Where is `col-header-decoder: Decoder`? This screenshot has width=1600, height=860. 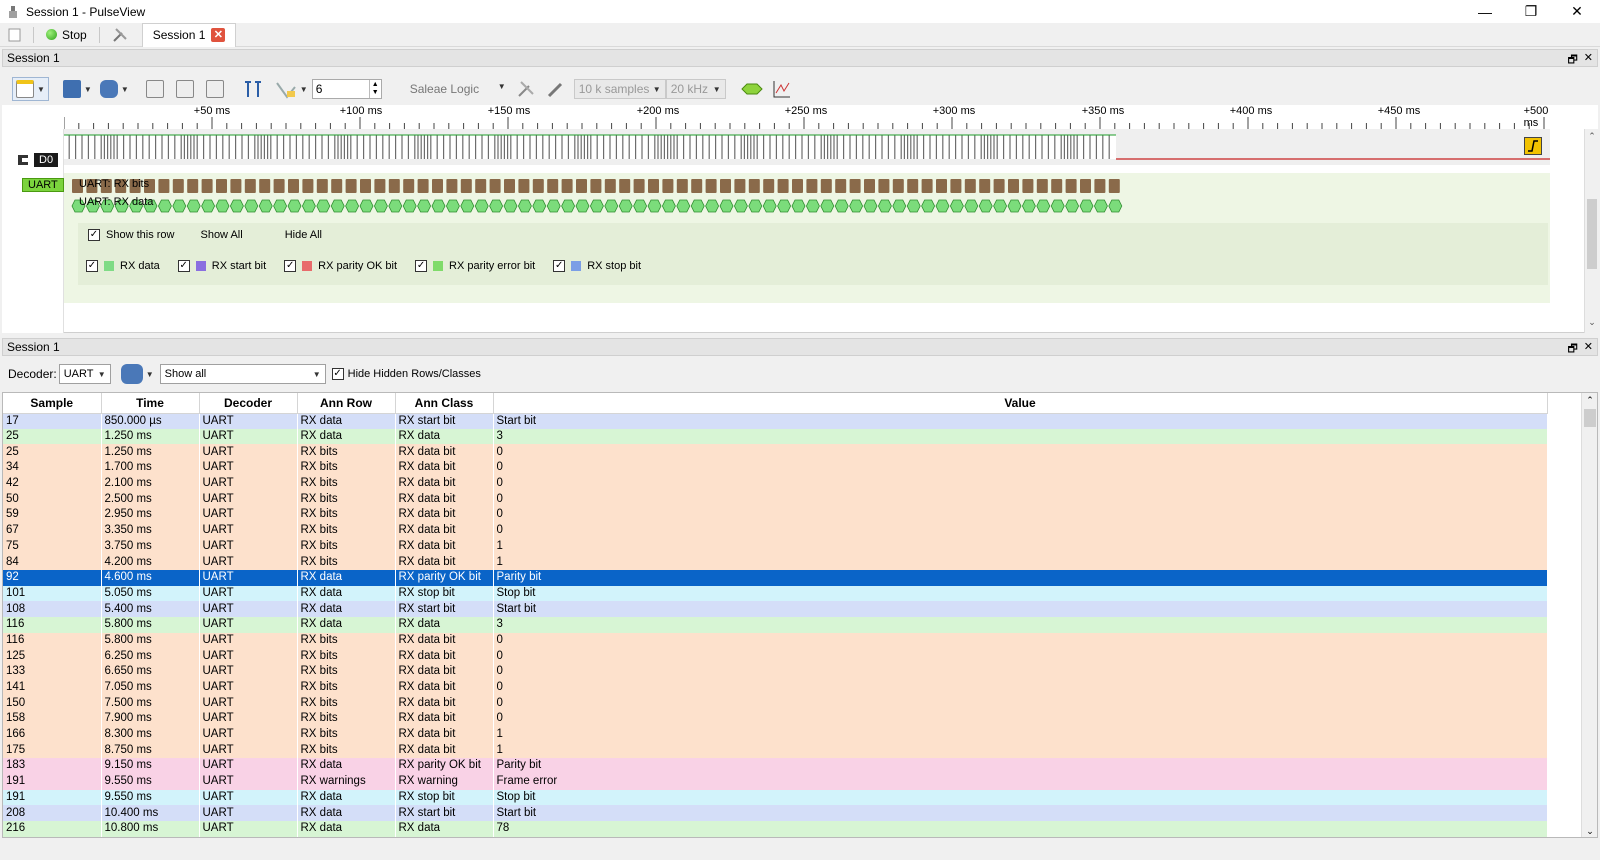 col-header-decoder: Decoder is located at coordinates (248, 403).